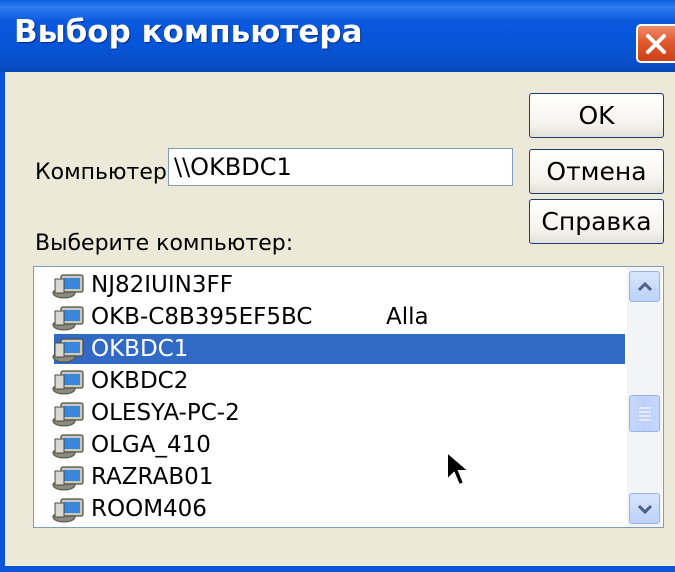 The width and height of the screenshot is (675, 572). Describe the element at coordinates (334, 285) in the screenshot. I see `computer-list-item: NJ82IUIN3FF` at that location.